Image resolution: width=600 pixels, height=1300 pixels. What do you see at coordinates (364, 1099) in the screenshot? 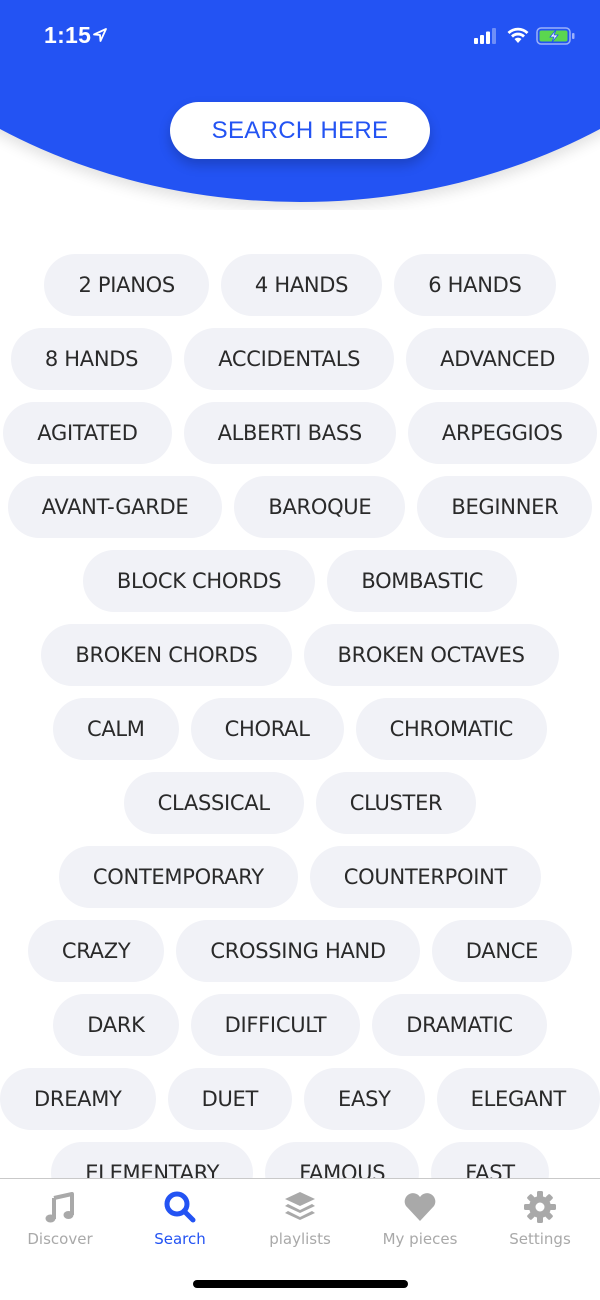
I see `tag-chip: EASY` at bounding box center [364, 1099].